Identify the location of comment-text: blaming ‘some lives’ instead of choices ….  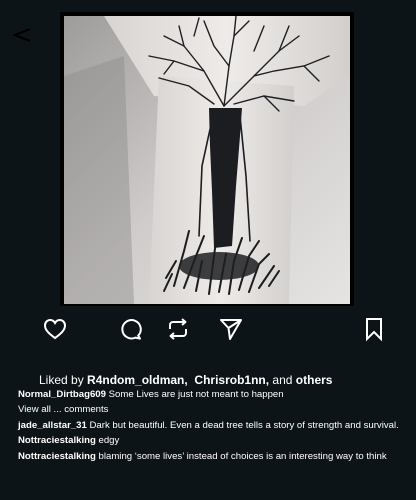
(242, 456).